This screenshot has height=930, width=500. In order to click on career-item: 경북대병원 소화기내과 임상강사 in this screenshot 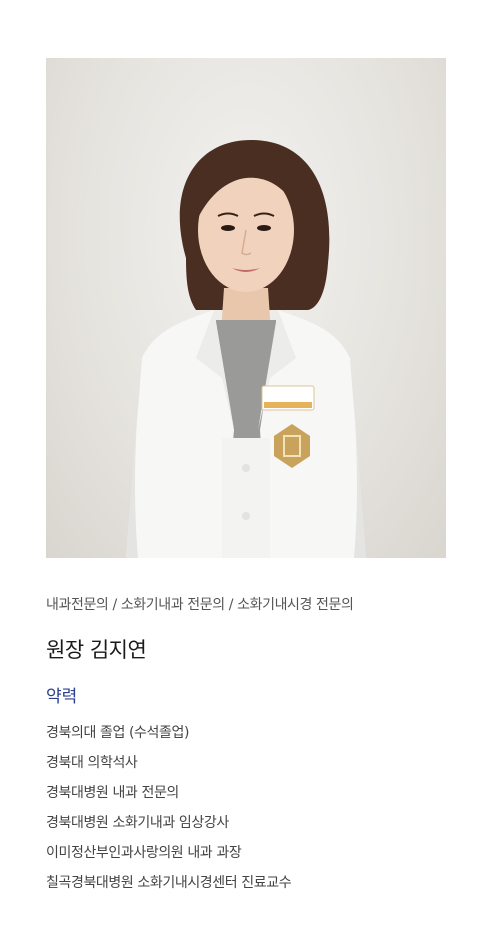, I will do `click(137, 823)`.